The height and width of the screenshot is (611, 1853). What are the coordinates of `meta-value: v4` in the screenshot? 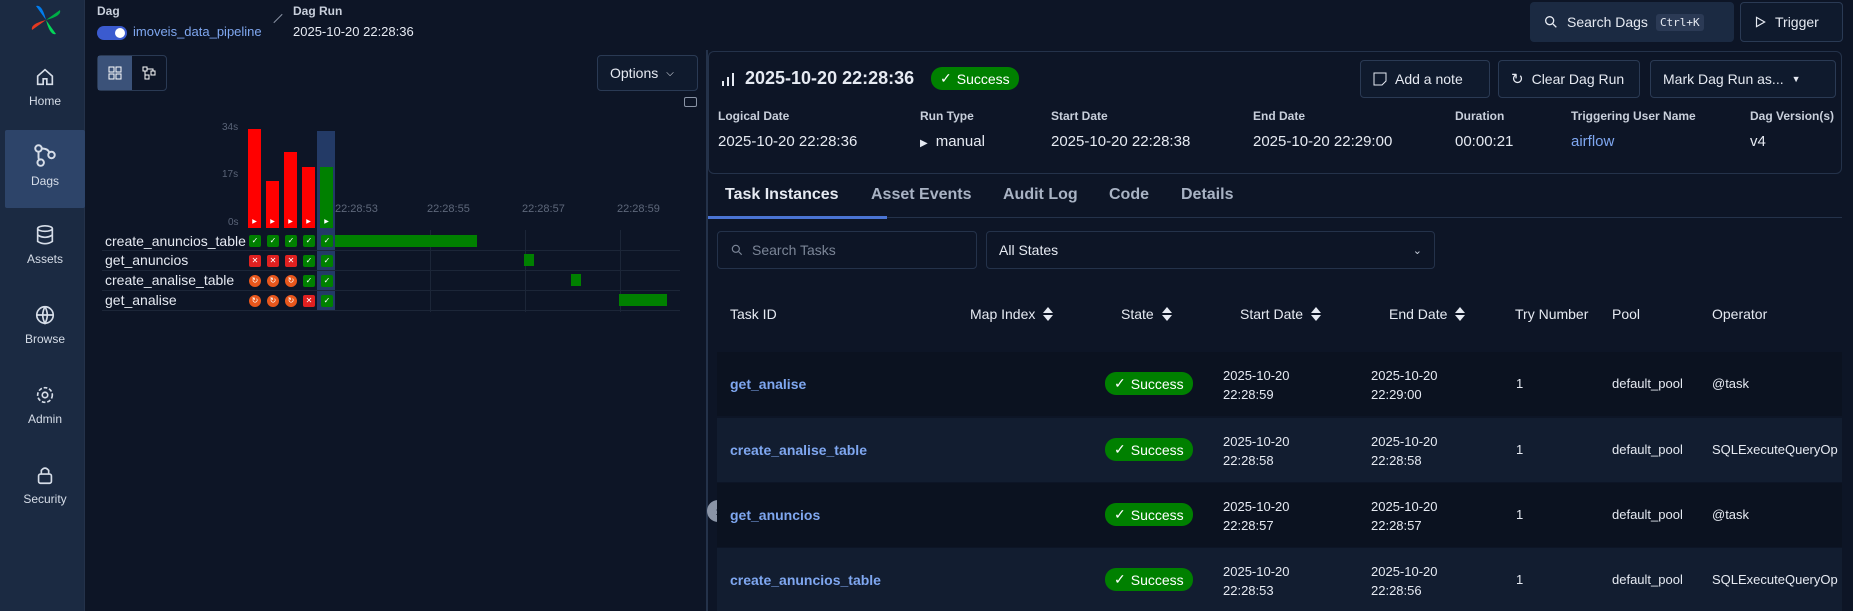 It's located at (1758, 141).